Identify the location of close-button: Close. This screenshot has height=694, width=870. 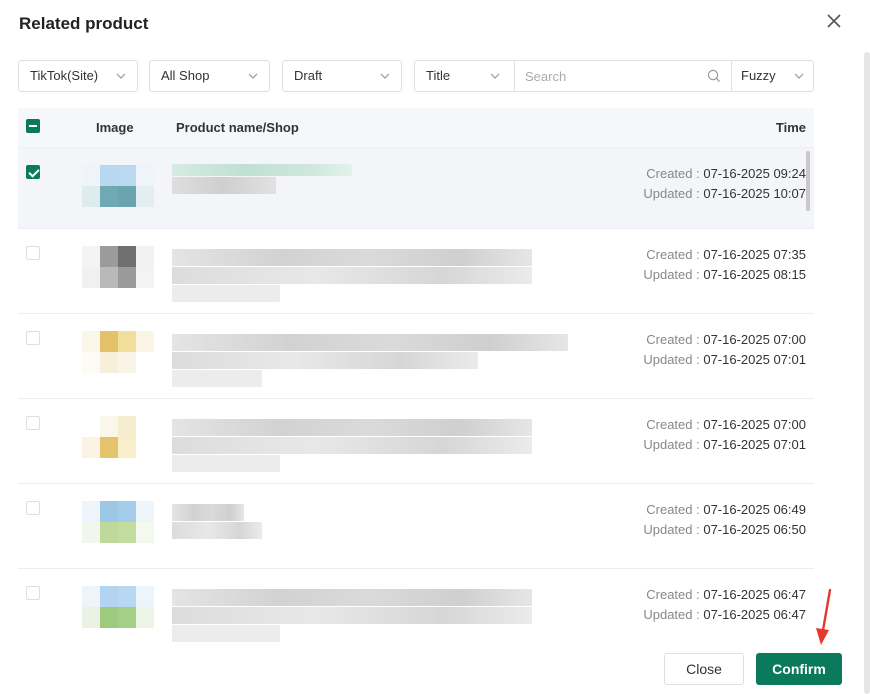
(704, 669).